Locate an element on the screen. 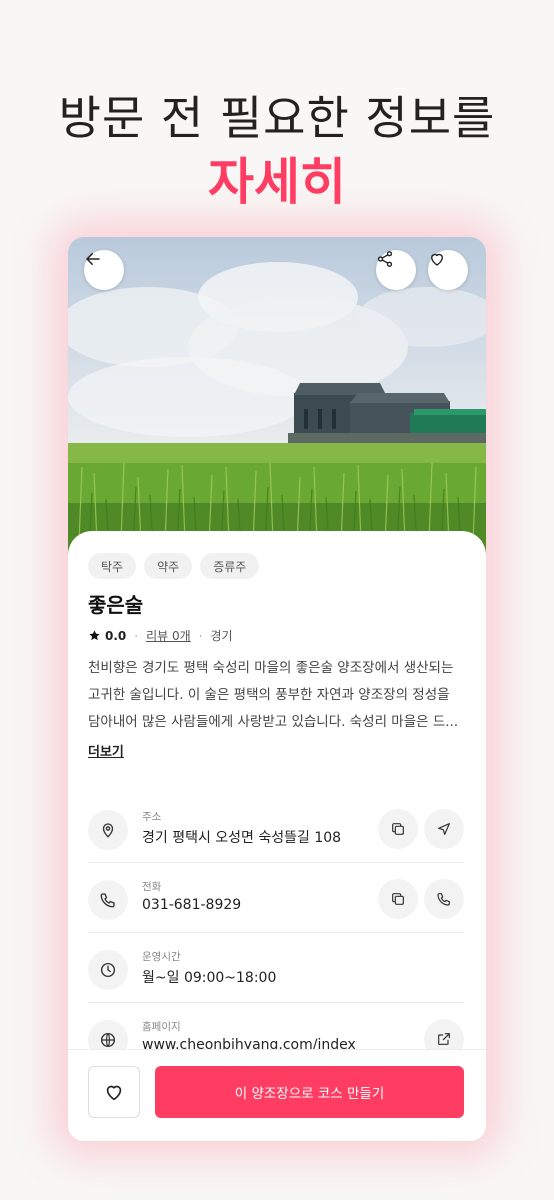  copy-address-button is located at coordinates (398, 829).